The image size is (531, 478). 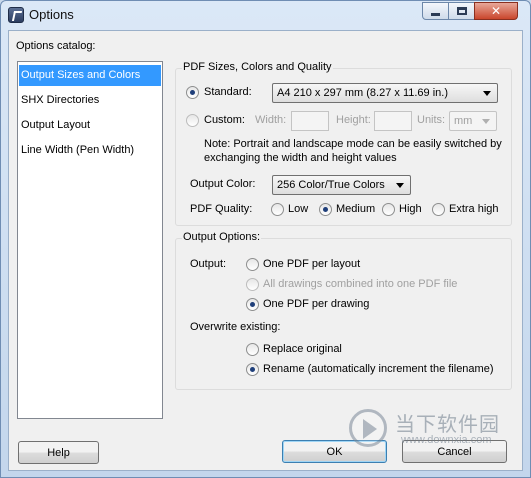 What do you see at coordinates (90, 150) in the screenshot?
I see `catalog-item-line-width: Line Width (Pen Width)` at bounding box center [90, 150].